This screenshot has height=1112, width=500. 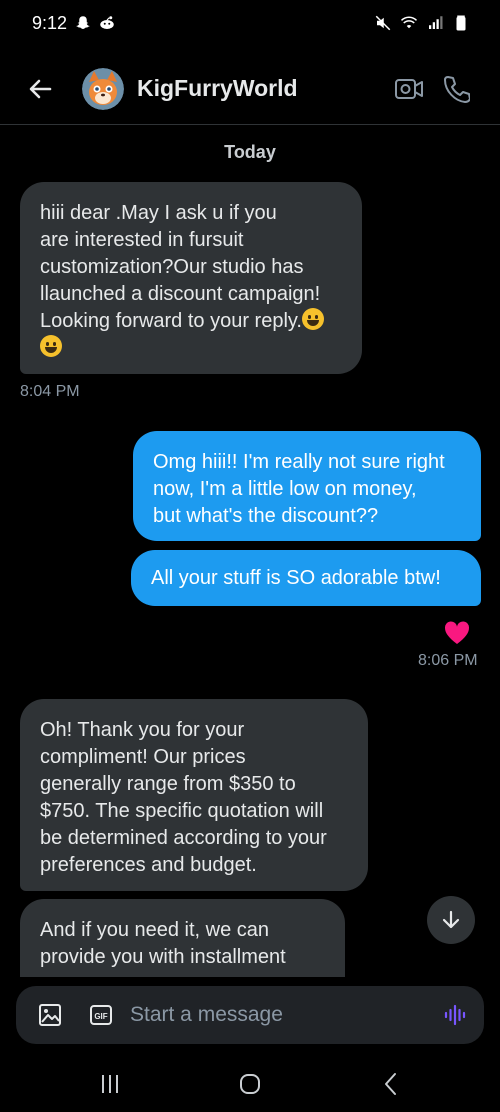 I want to click on voice-message-icon, so click(x=455, y=1015).